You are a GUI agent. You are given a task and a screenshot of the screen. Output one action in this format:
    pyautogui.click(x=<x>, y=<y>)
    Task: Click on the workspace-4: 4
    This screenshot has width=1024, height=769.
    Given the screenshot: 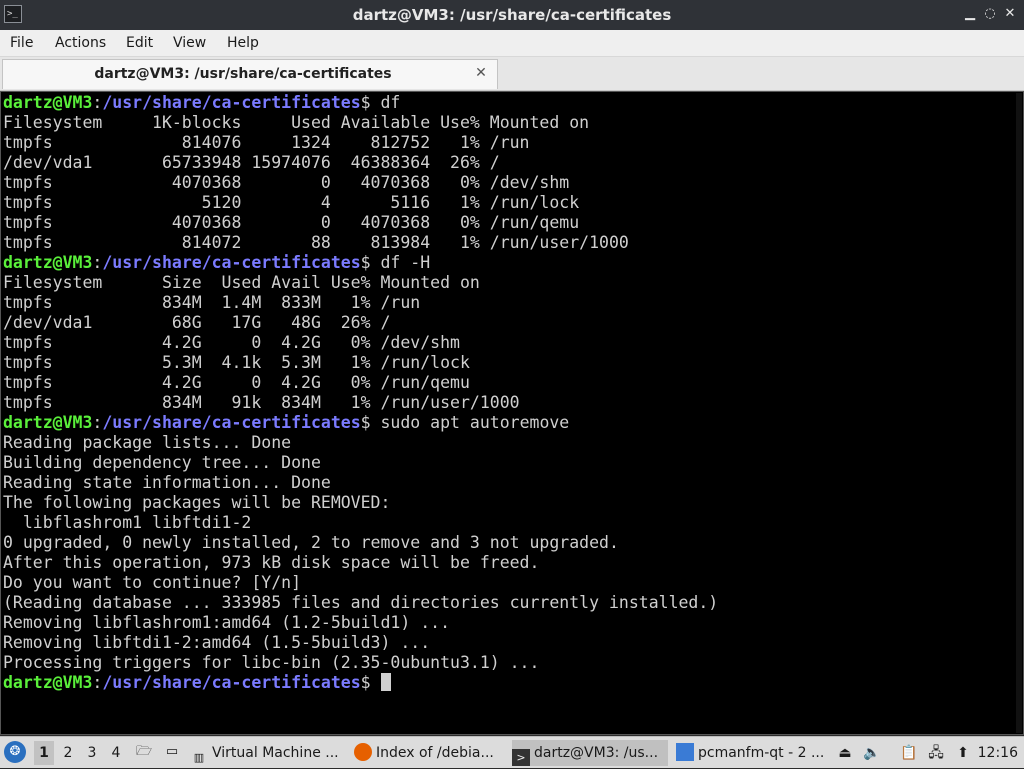 What is the action you would take?
    pyautogui.click(x=116, y=753)
    